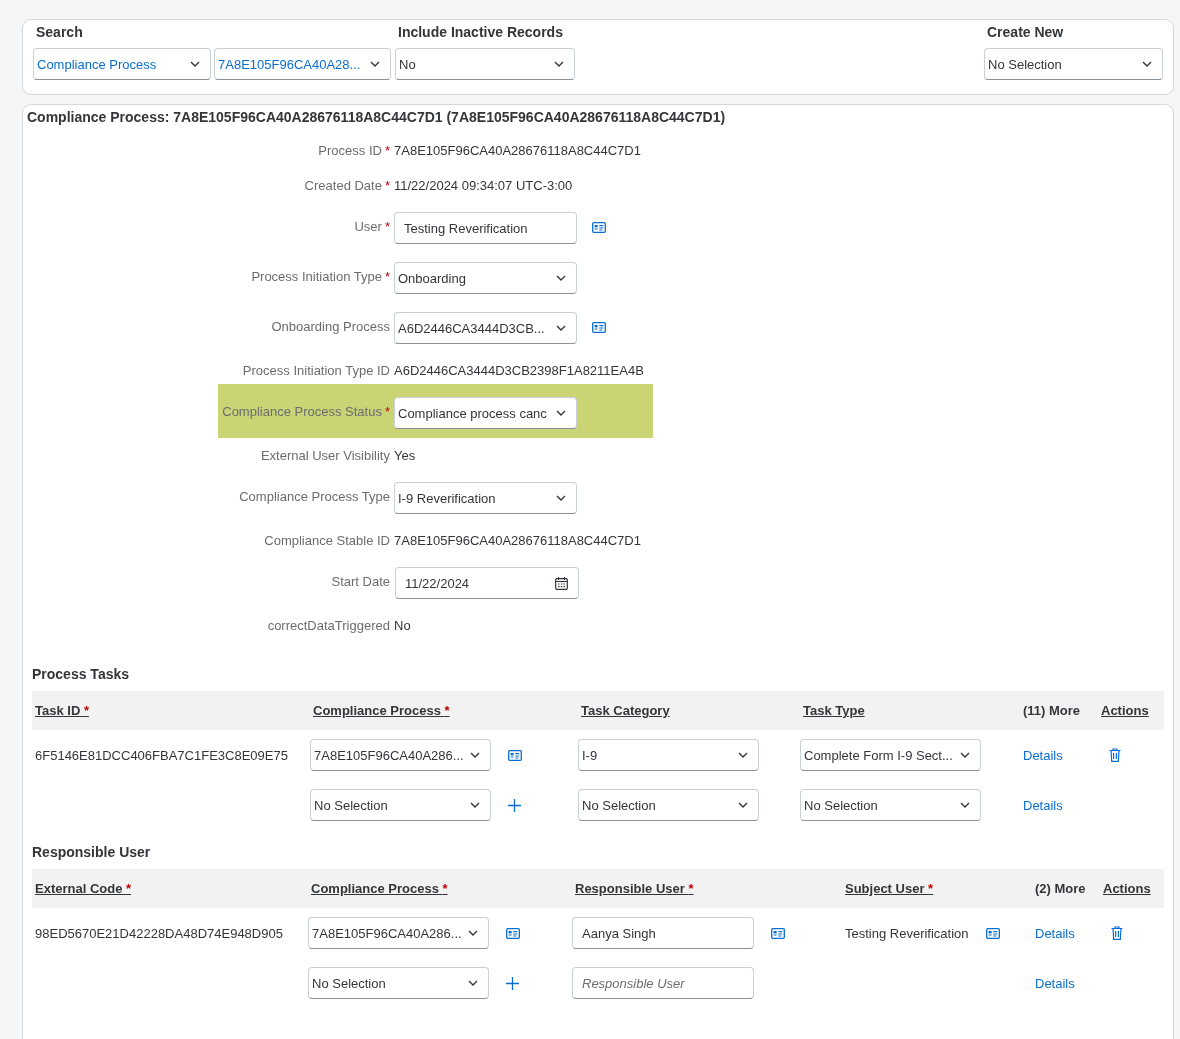 The image size is (1180, 1039). I want to click on dropdown: Onboarding, so click(485, 278).